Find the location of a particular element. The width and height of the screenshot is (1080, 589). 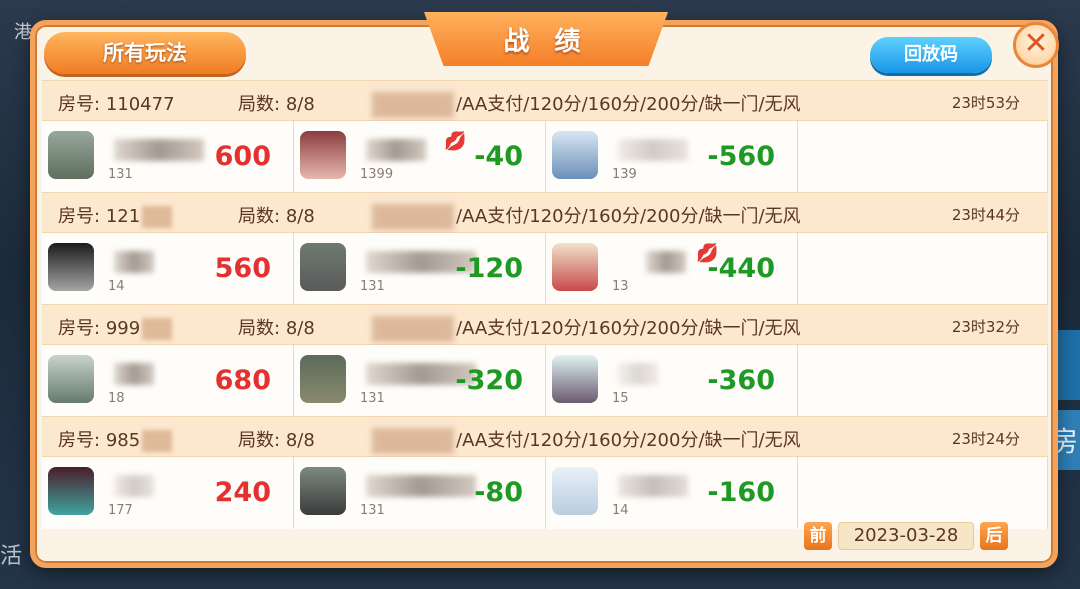

replay-code-button: 回放码 is located at coordinates (931, 55).